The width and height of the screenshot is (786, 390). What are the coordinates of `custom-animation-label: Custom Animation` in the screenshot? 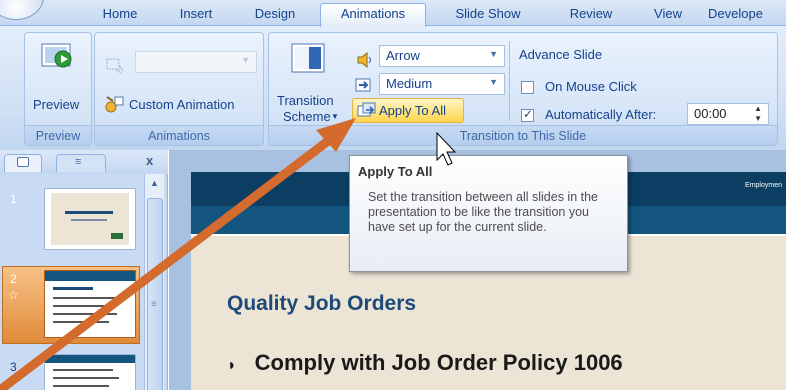 It's located at (182, 104).